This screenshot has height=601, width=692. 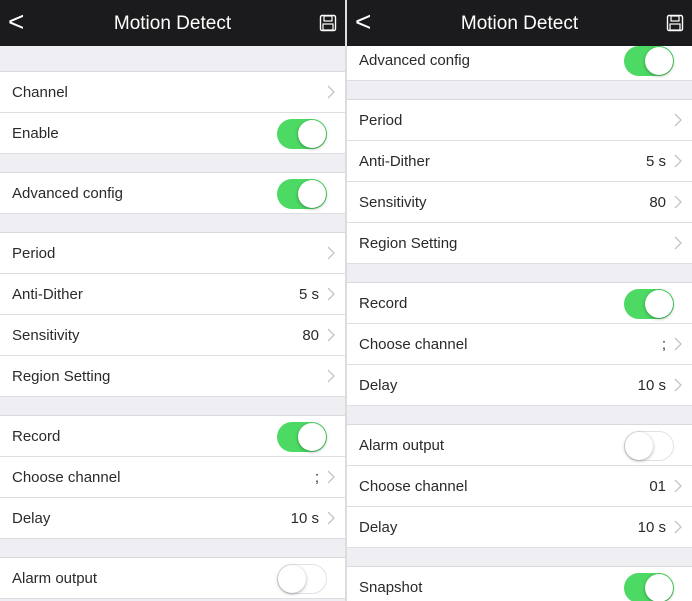 What do you see at coordinates (40, 92) in the screenshot?
I see `row-label: Channel` at bounding box center [40, 92].